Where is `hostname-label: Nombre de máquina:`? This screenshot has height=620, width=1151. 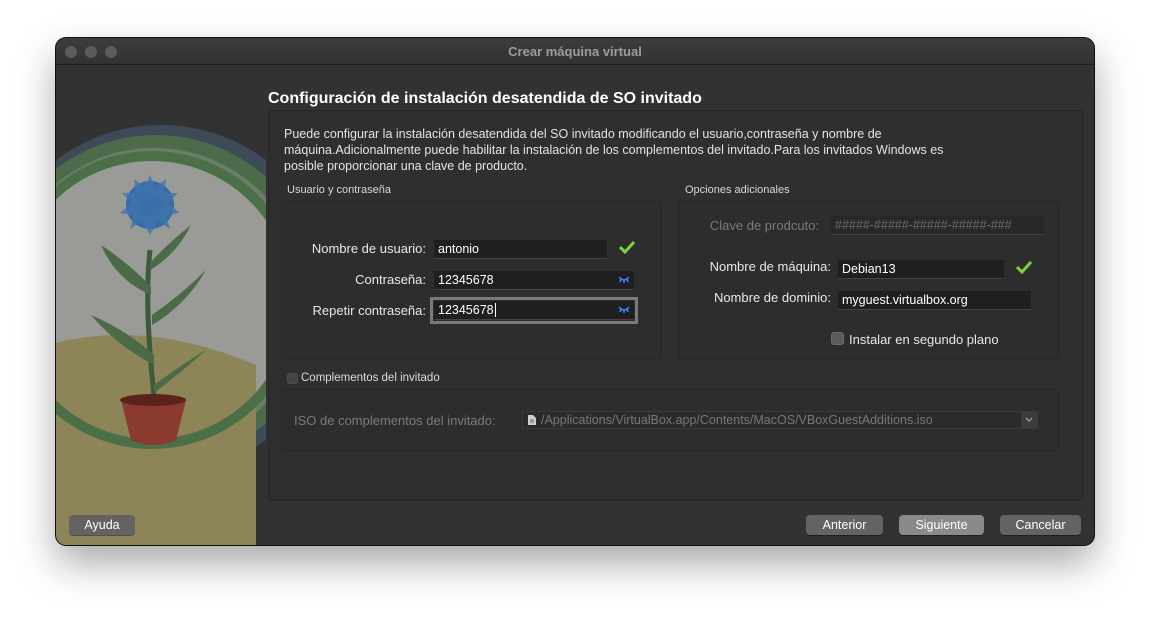 hostname-label: Nombre de máquina: is located at coordinates (770, 266).